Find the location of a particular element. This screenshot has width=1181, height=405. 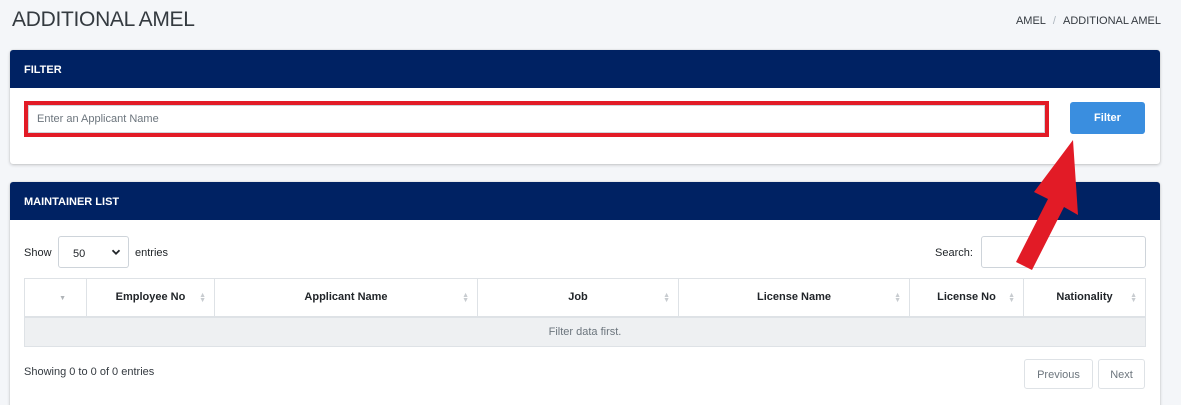

page-title: ADDITIONAL AMEL is located at coordinates (103, 19).